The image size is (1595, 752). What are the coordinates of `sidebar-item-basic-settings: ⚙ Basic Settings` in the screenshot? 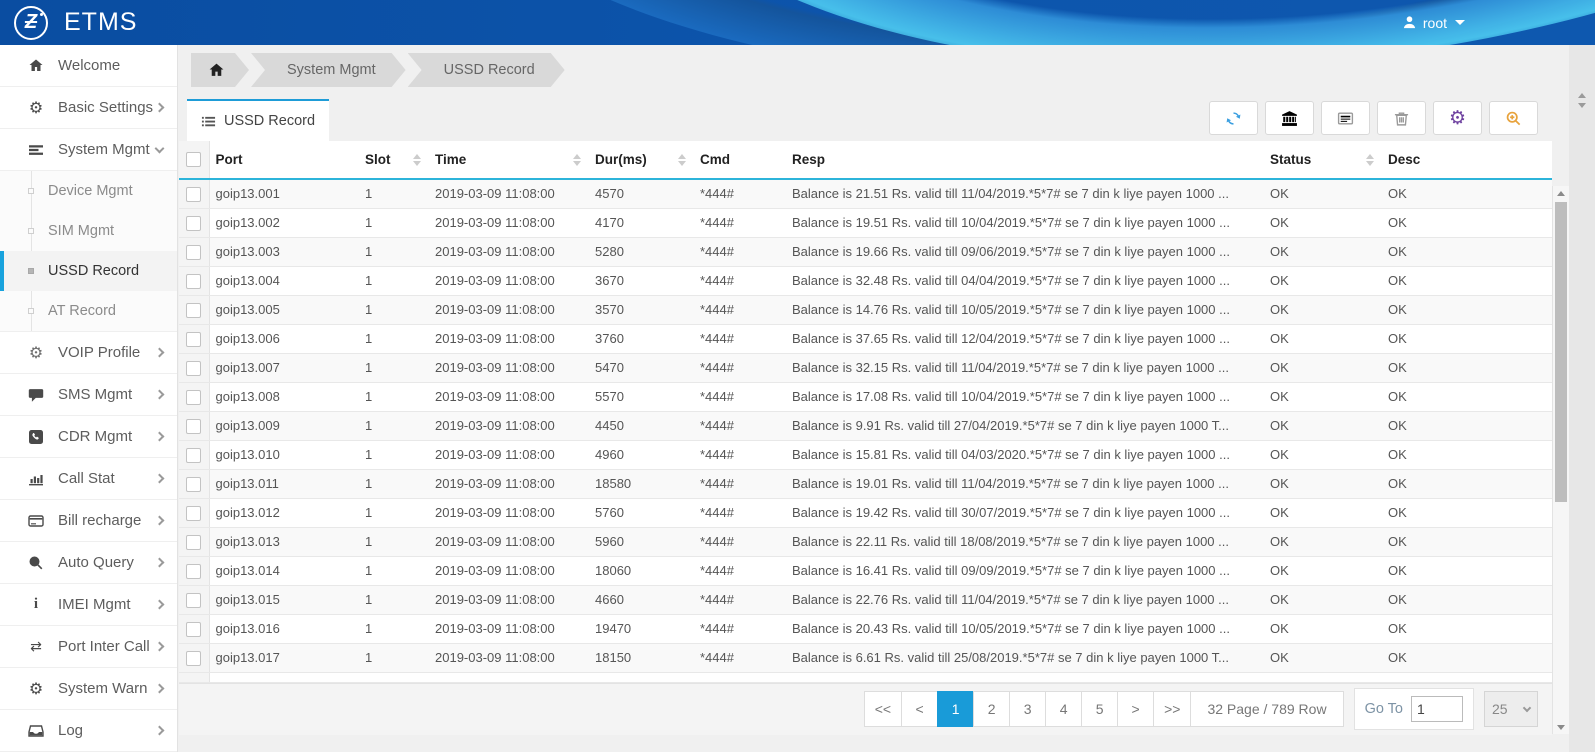 It's located at (88, 108).